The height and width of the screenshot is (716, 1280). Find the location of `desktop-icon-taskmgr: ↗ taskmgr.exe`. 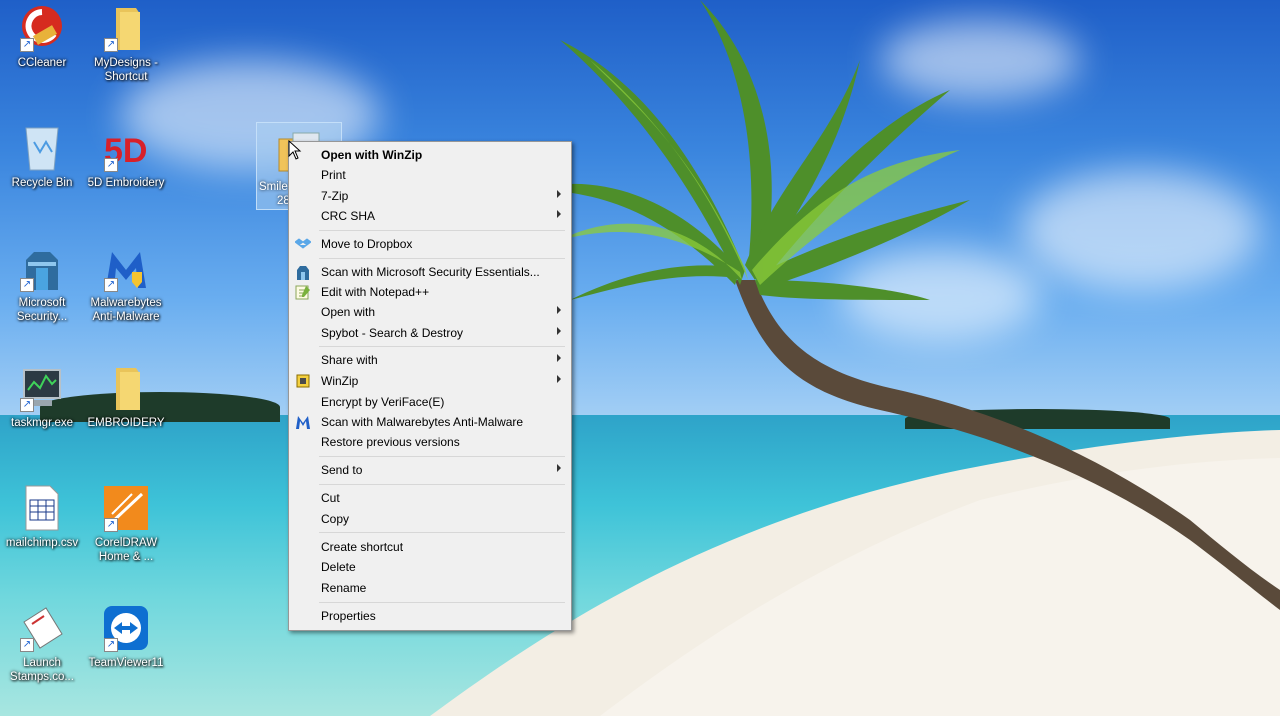

desktop-icon-taskmgr: ↗ taskmgr.exe is located at coordinates (42, 397).